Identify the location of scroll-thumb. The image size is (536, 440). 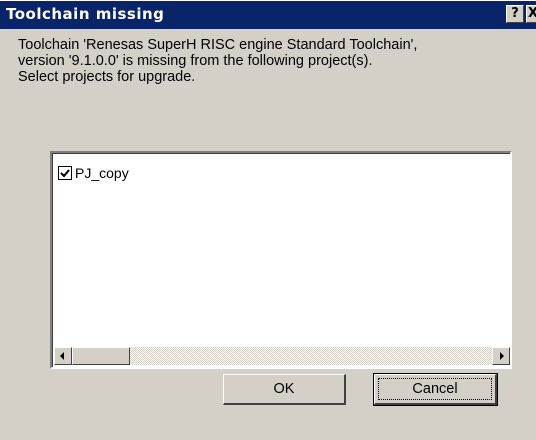
(101, 356).